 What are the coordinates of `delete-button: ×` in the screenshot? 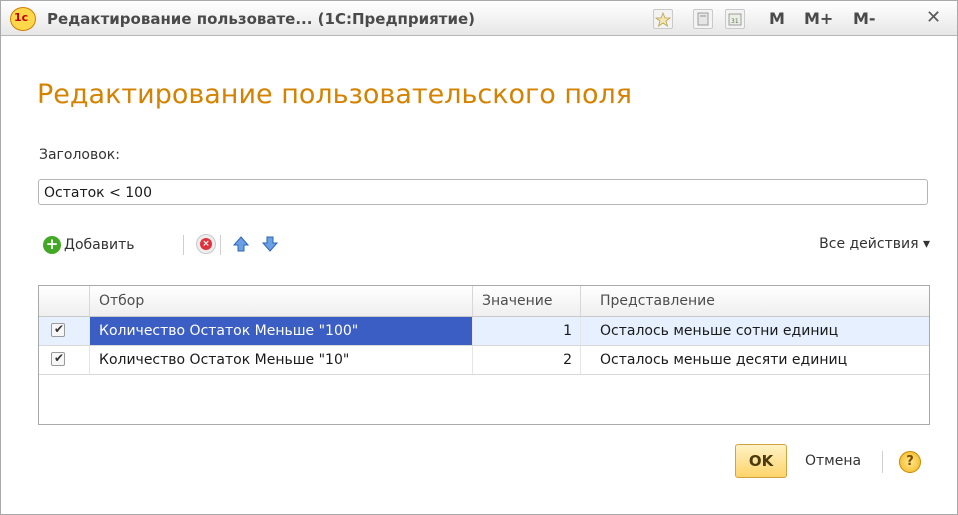 It's located at (206, 244).